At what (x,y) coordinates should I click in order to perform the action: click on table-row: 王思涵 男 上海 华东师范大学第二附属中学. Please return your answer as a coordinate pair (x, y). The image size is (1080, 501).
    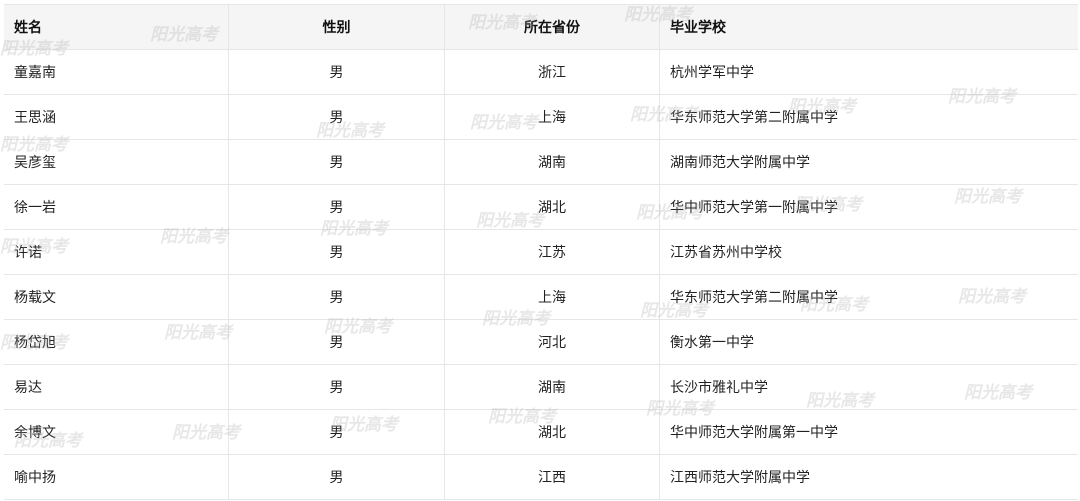
    Looking at the image, I should click on (541, 117).